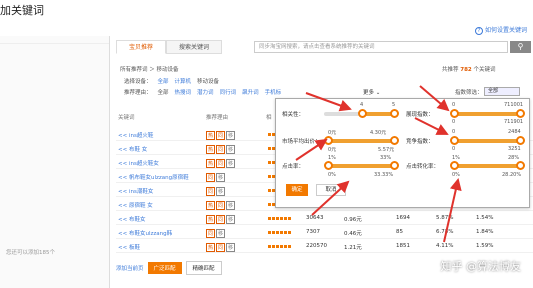 The width and height of the screenshot is (533, 288). What do you see at coordinates (485, 246) in the screenshot?
I see `table-cell: 1.59%` at bounding box center [485, 246].